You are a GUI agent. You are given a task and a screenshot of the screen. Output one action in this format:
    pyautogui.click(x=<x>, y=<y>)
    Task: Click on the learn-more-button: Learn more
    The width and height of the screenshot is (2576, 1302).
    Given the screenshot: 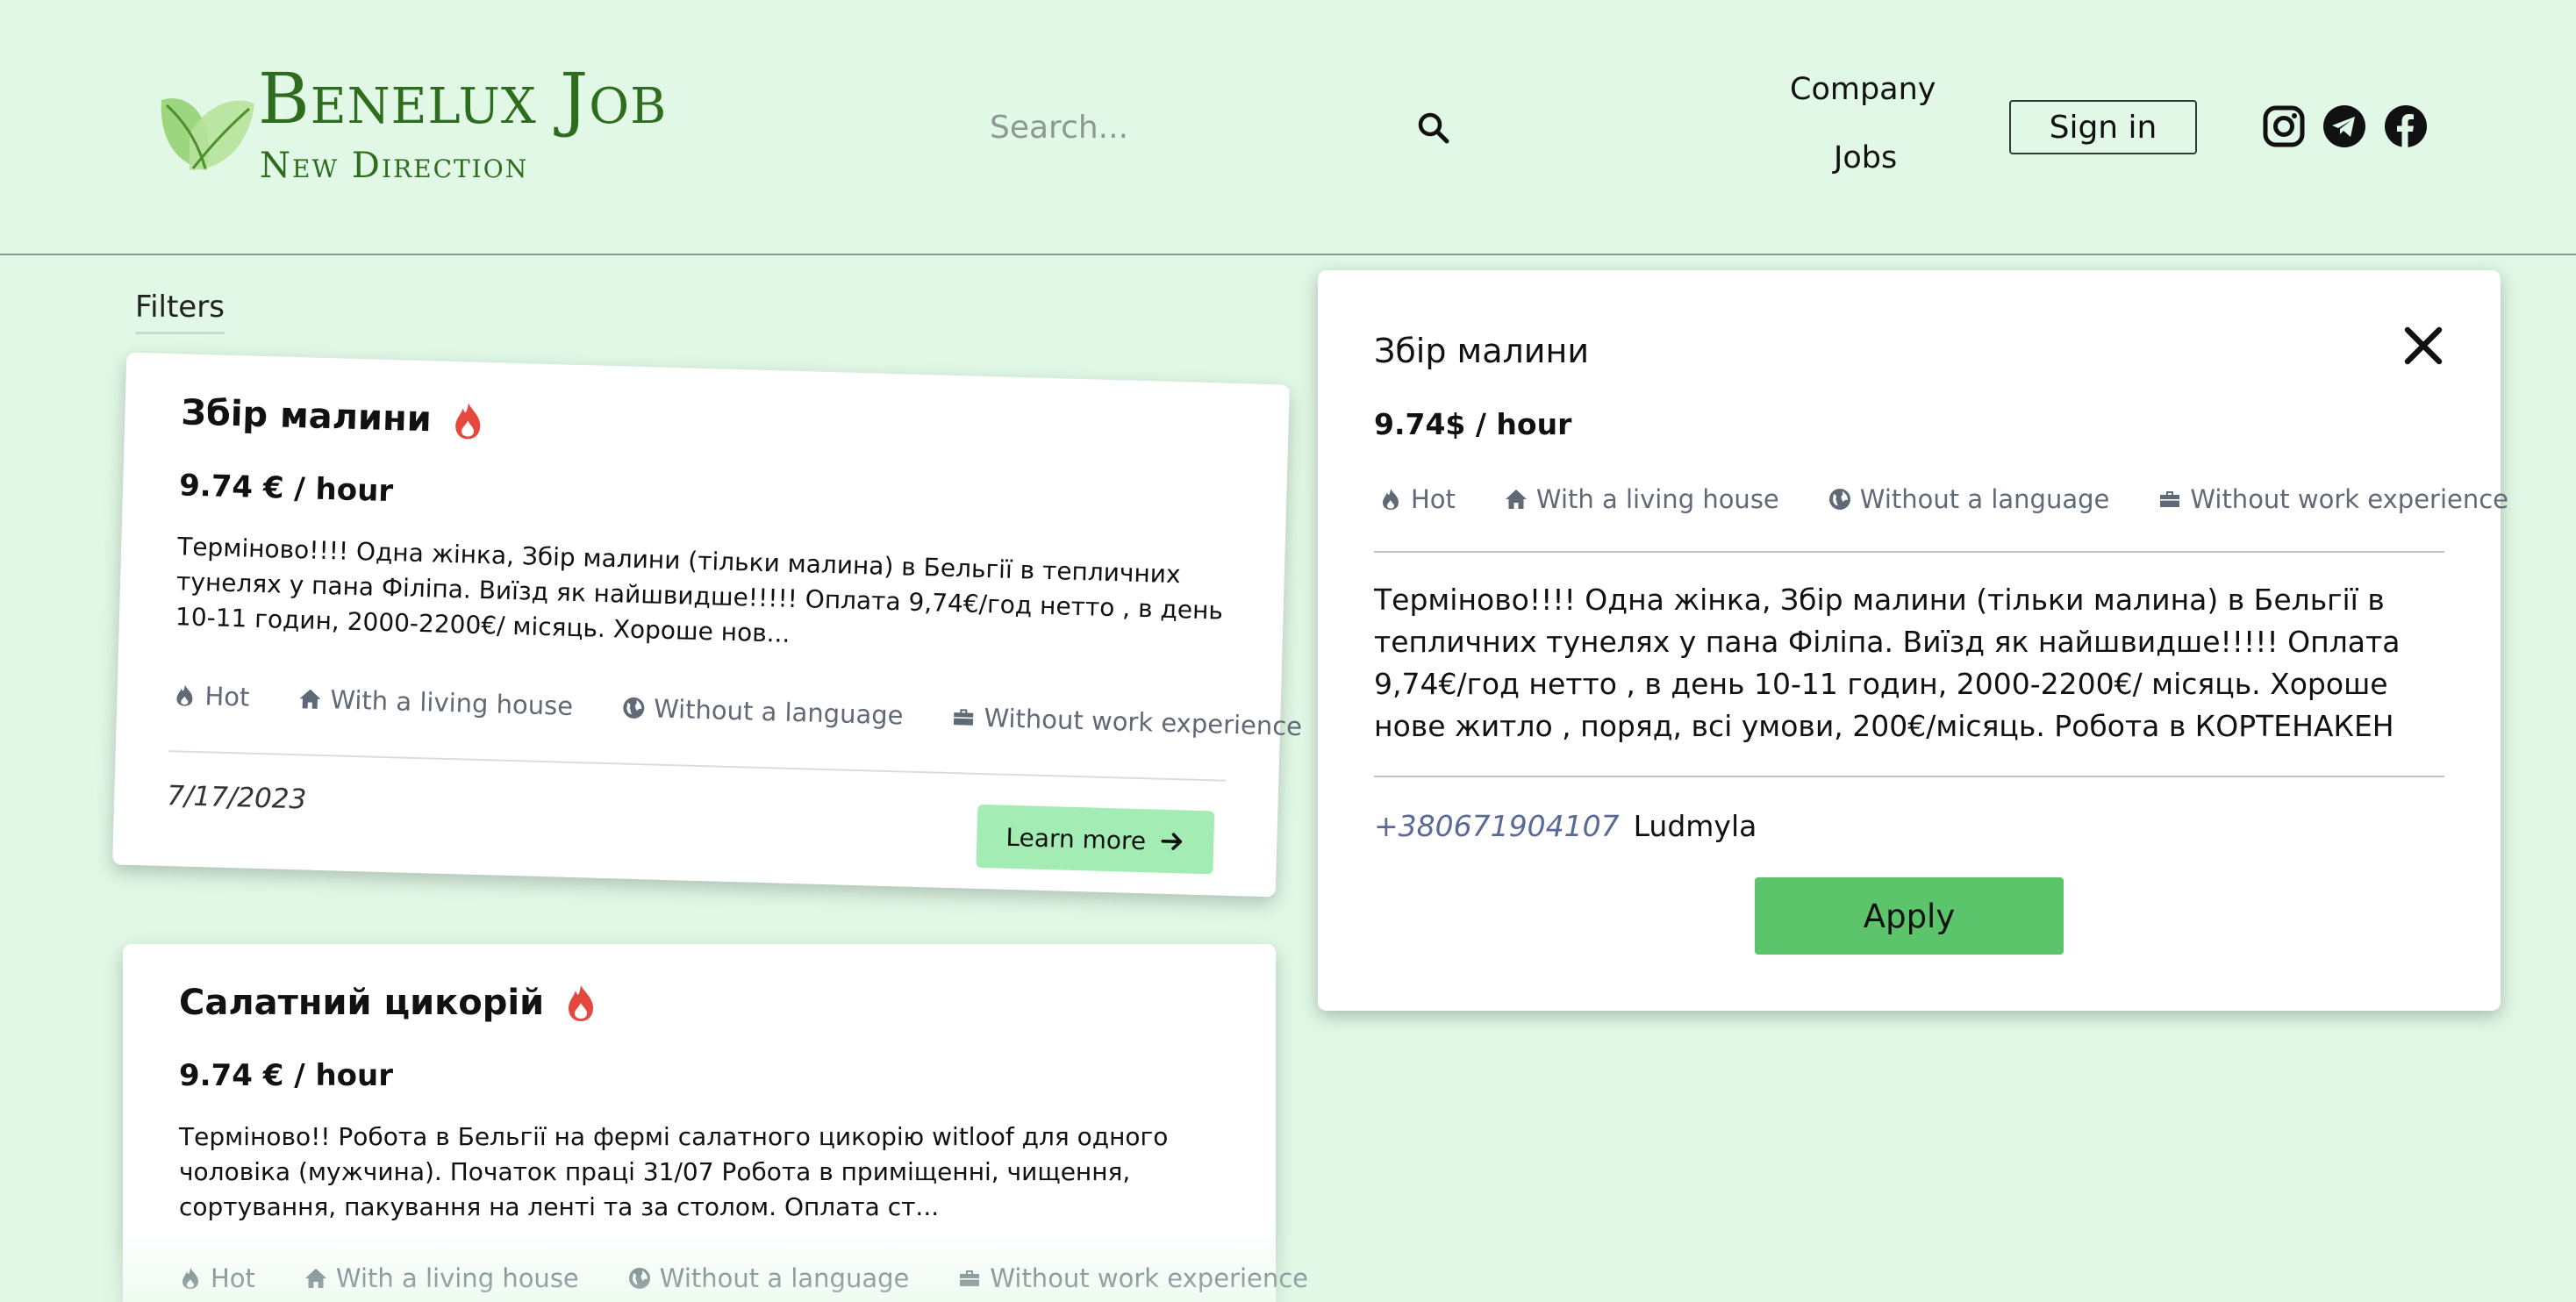 What is the action you would take?
    pyautogui.click(x=1095, y=840)
    